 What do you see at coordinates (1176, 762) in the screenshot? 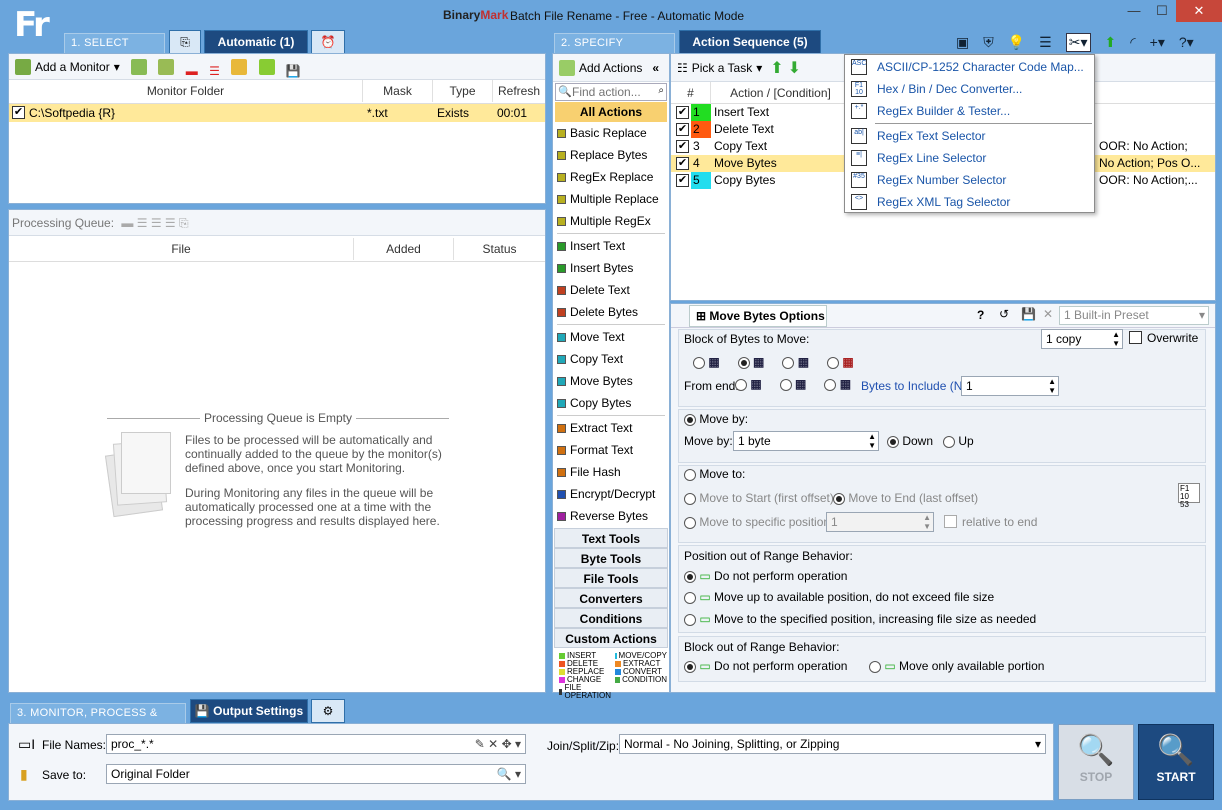
I see `start-button: 🔍 START` at bounding box center [1176, 762].